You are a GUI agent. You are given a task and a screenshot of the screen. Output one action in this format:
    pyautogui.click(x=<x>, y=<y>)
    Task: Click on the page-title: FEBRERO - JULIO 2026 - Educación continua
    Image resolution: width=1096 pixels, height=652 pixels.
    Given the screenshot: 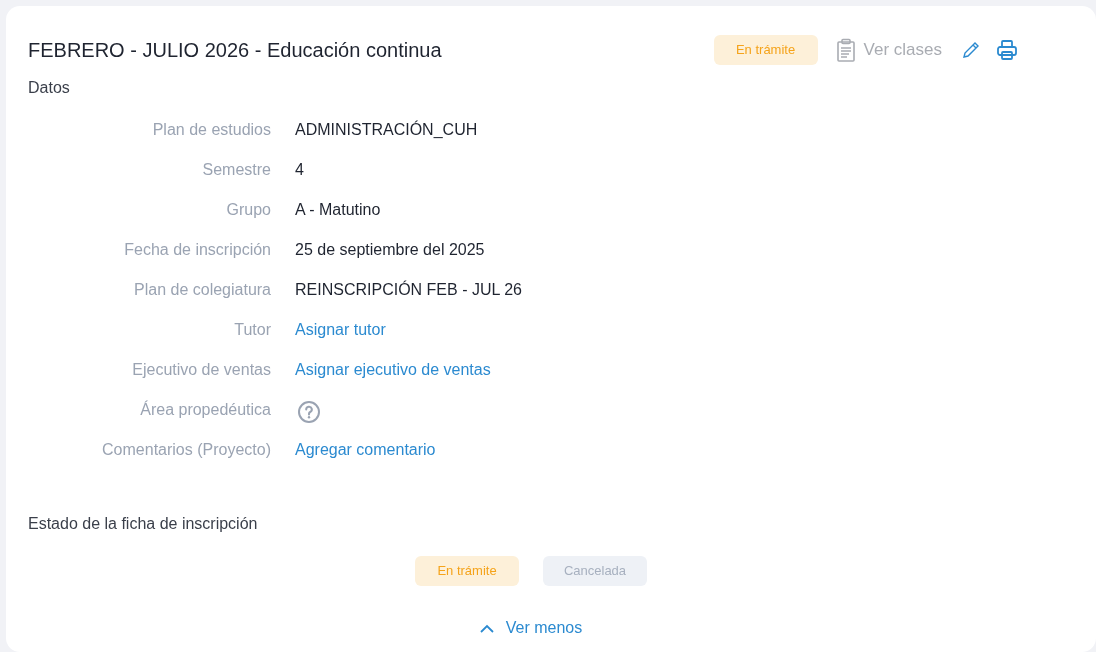 What is the action you would take?
    pyautogui.click(x=235, y=50)
    